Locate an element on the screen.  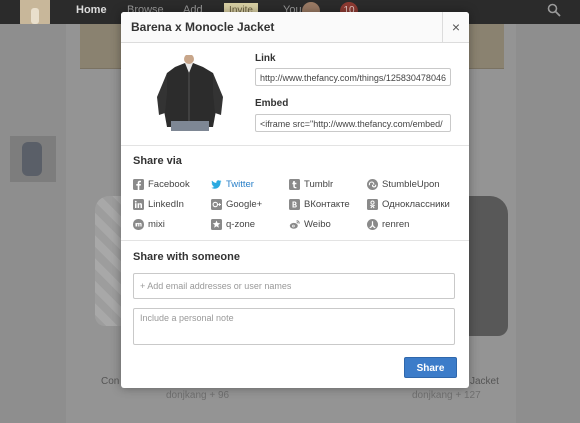
stumbleupon-icon is located at coordinates (372, 184).